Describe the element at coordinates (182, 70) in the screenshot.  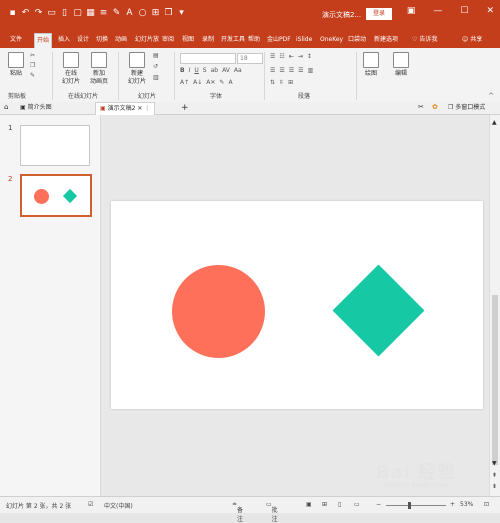
I see `bold-icon: B` at that location.